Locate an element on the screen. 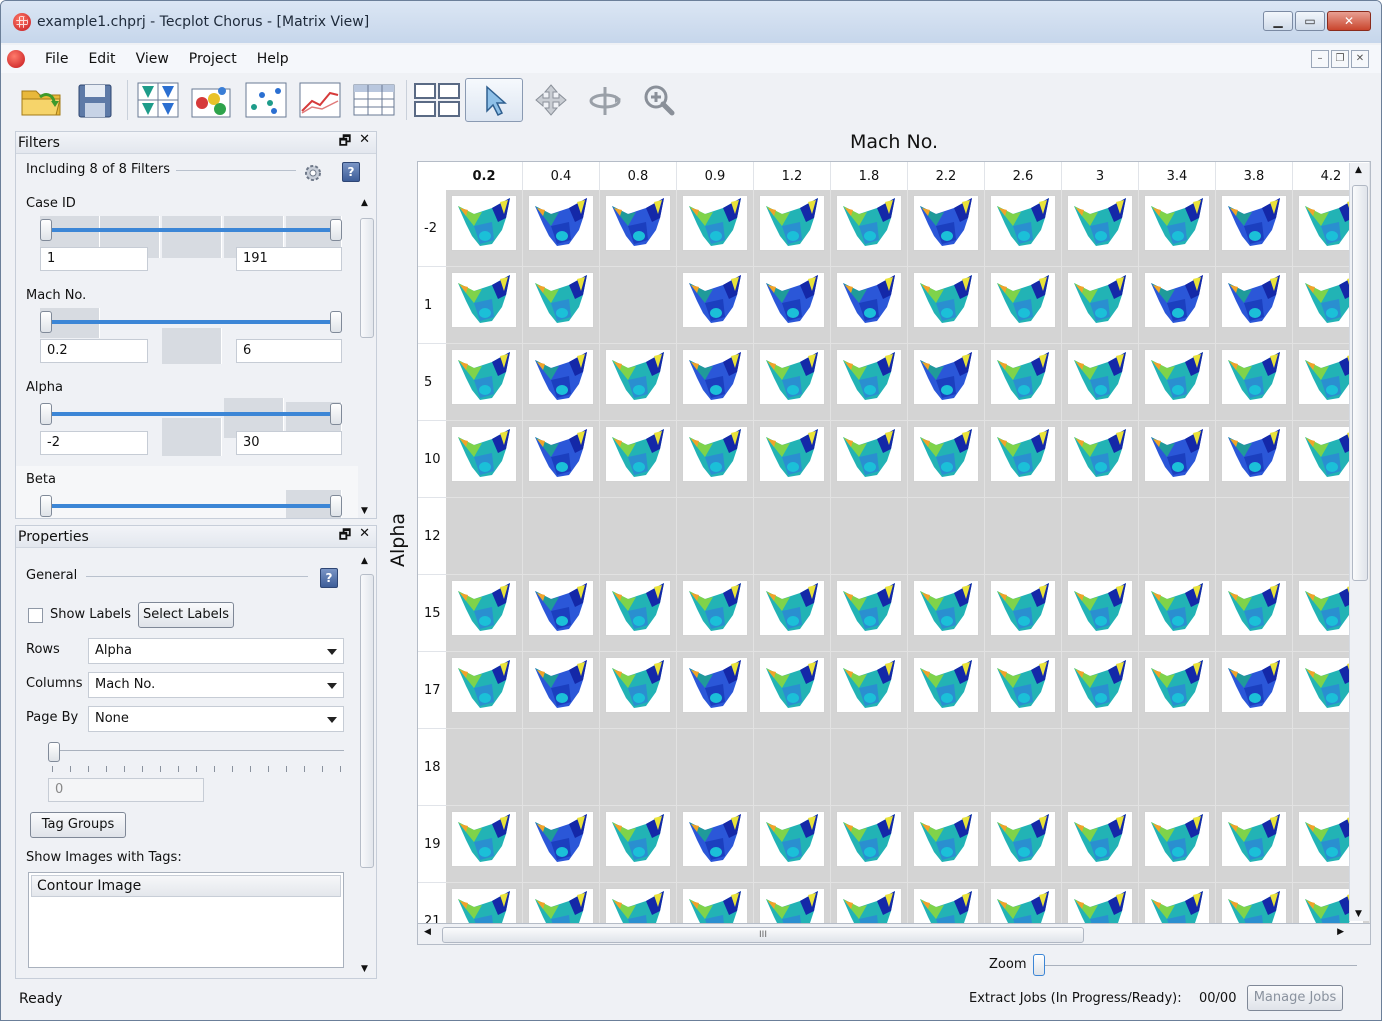 This screenshot has height=1021, width=1382. menu-edit: Edit is located at coordinates (101, 59).